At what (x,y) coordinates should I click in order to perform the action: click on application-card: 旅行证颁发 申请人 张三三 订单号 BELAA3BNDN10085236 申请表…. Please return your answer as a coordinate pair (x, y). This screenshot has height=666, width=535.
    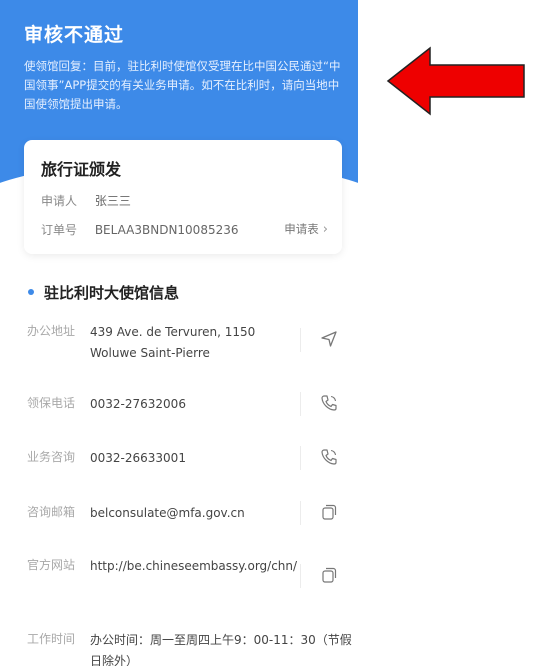
    Looking at the image, I should click on (183, 197).